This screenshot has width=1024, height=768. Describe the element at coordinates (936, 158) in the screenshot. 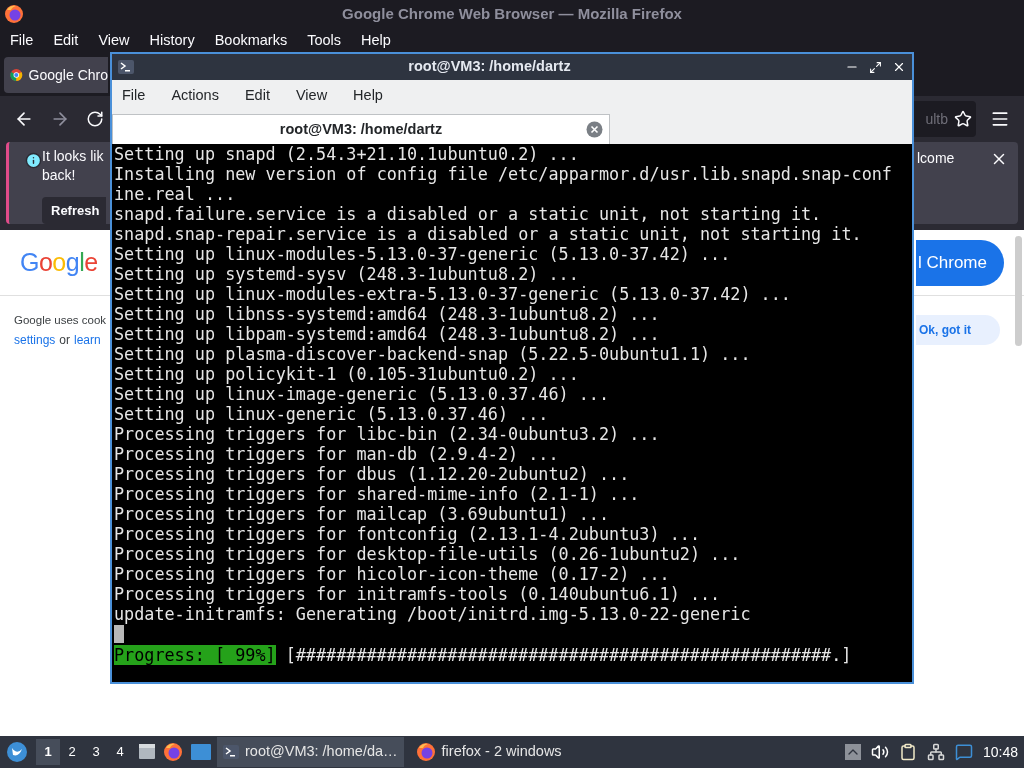

I see `notification-text: lcome` at that location.